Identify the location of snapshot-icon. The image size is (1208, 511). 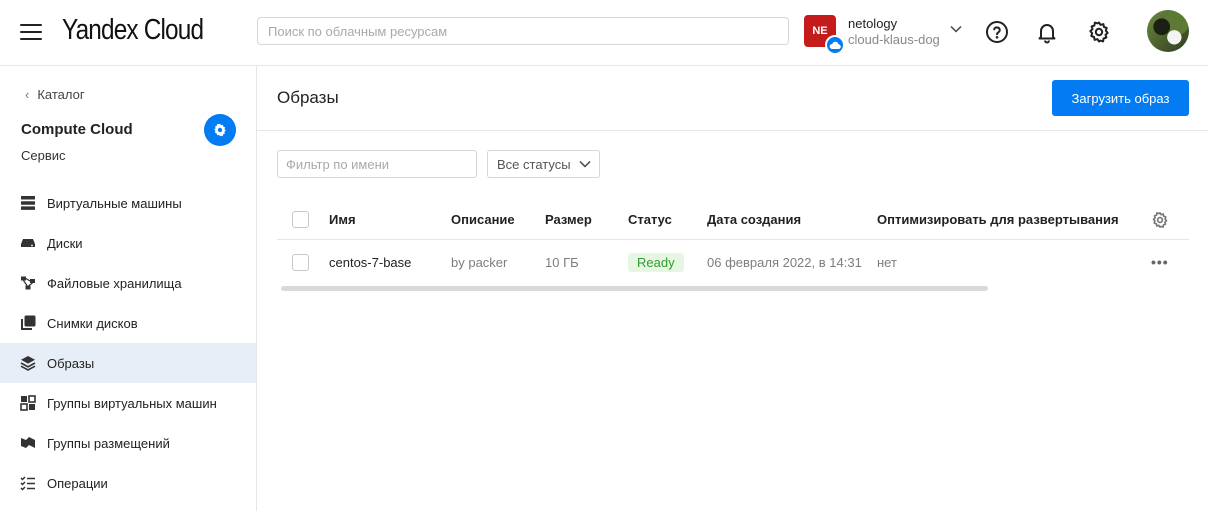
(28, 322).